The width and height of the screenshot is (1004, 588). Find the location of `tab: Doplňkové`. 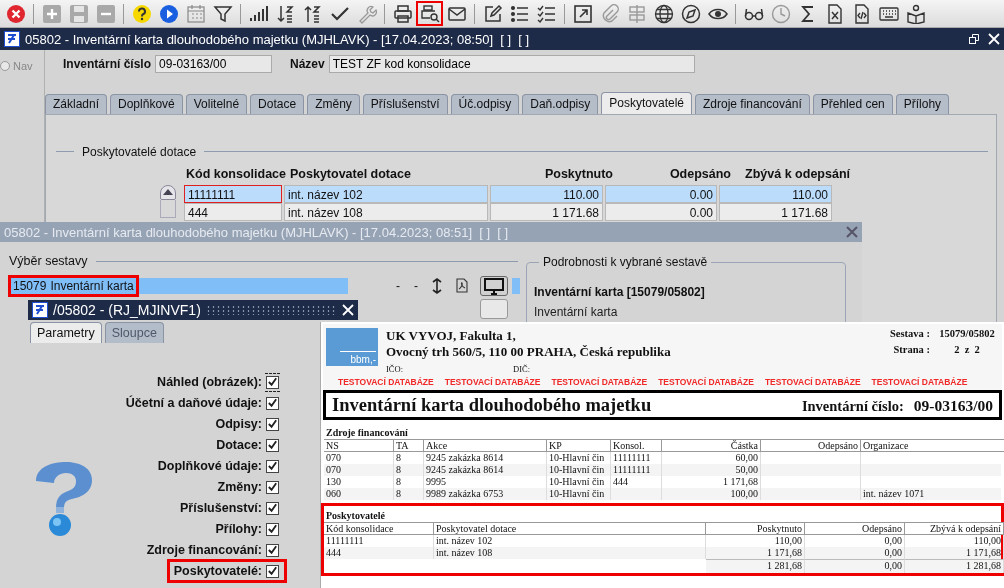

tab: Doplňkové is located at coordinates (146, 103).